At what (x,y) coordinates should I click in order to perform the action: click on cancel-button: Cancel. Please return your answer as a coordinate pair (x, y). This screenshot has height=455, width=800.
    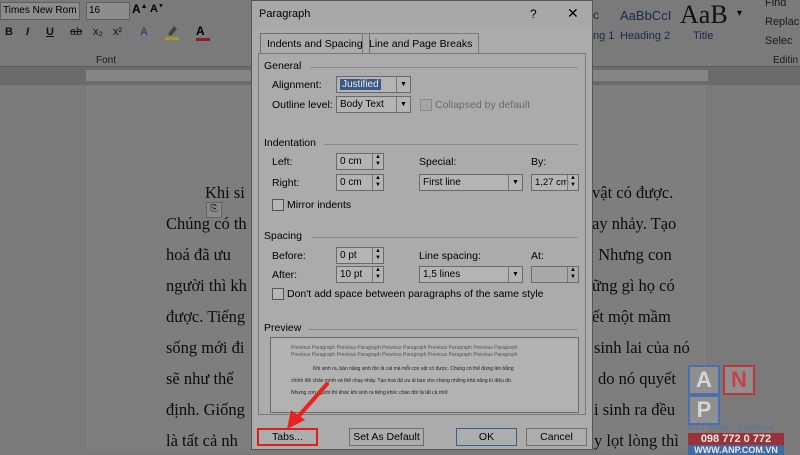
    Looking at the image, I should click on (556, 437).